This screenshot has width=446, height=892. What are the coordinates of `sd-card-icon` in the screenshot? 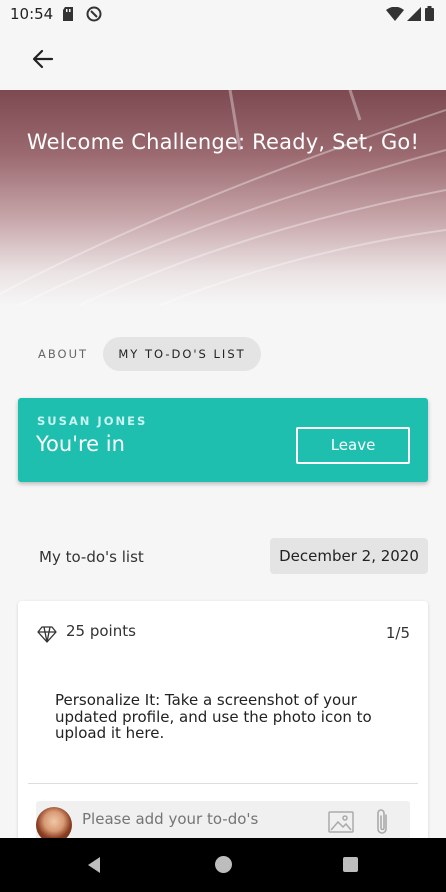 It's located at (69, 15).